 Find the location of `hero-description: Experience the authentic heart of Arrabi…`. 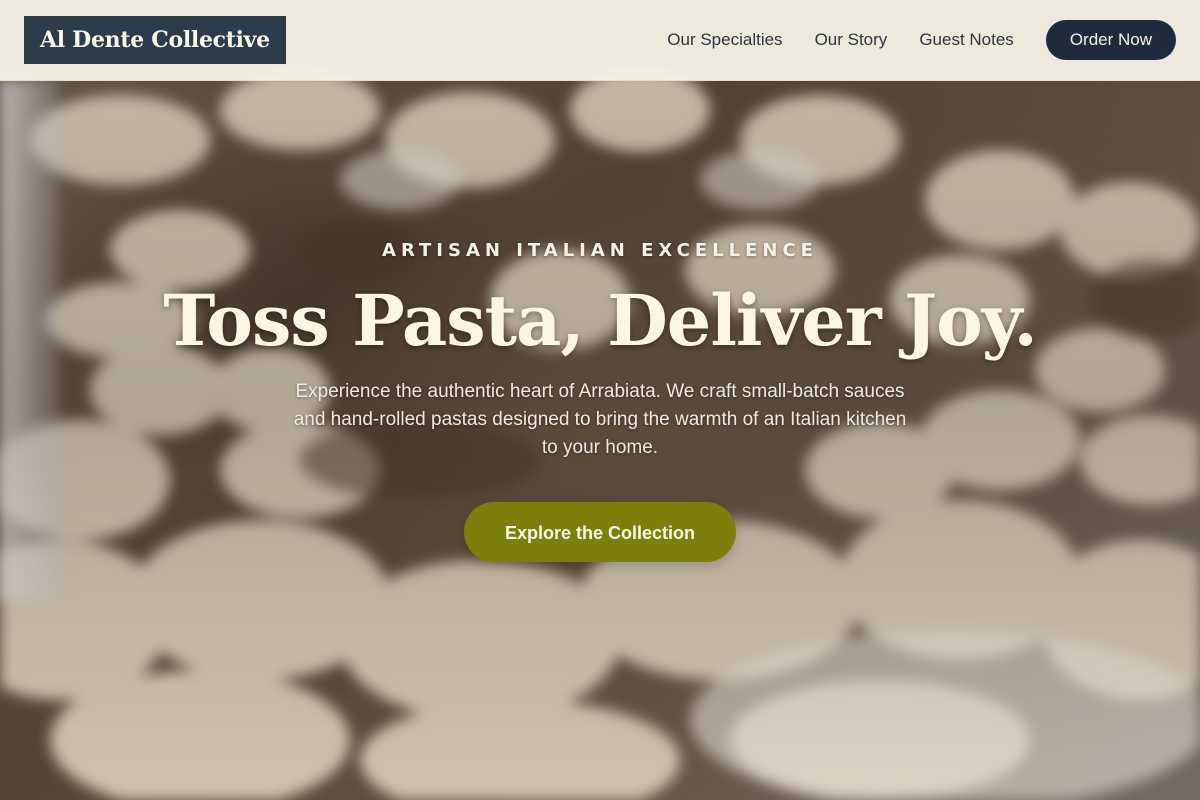

hero-description: Experience the authentic heart of Arrabi… is located at coordinates (600, 419).